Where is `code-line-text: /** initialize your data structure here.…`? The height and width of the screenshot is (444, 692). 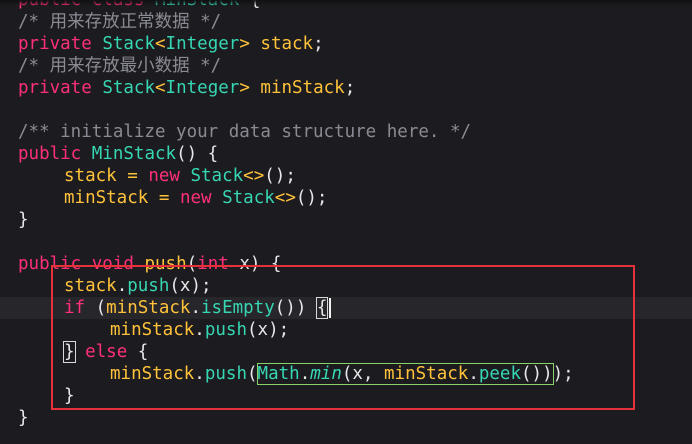 code-line-text: /** initialize your data structure here.… is located at coordinates (244, 132).